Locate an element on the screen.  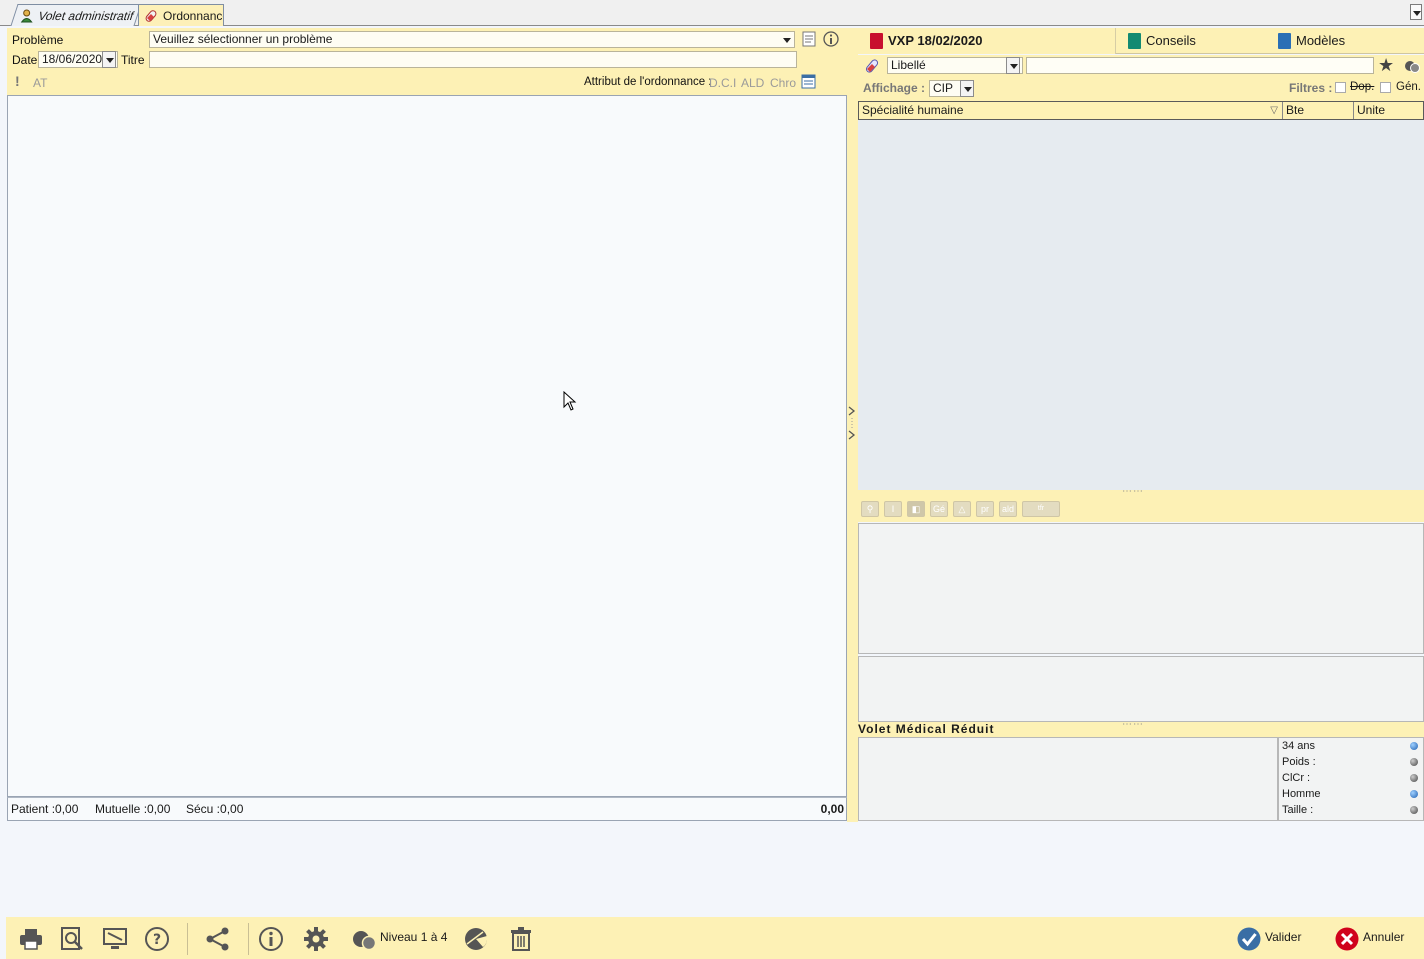
filtres-label: Filtres : is located at coordinates (1311, 88).